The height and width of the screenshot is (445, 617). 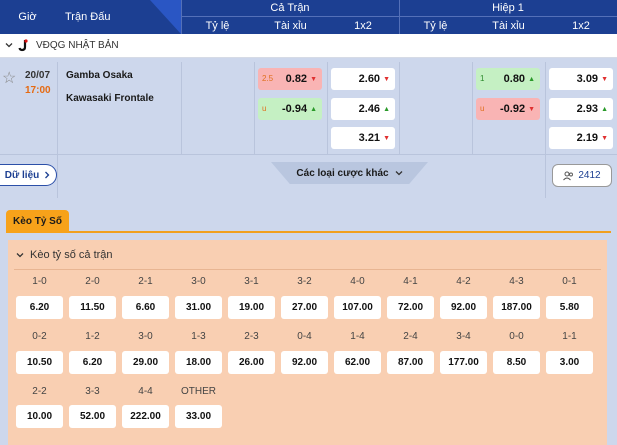 What do you see at coordinates (363, 138) in the screenshot?
I see `ft-1x2-draw-odd: 3.21 ▼` at bounding box center [363, 138].